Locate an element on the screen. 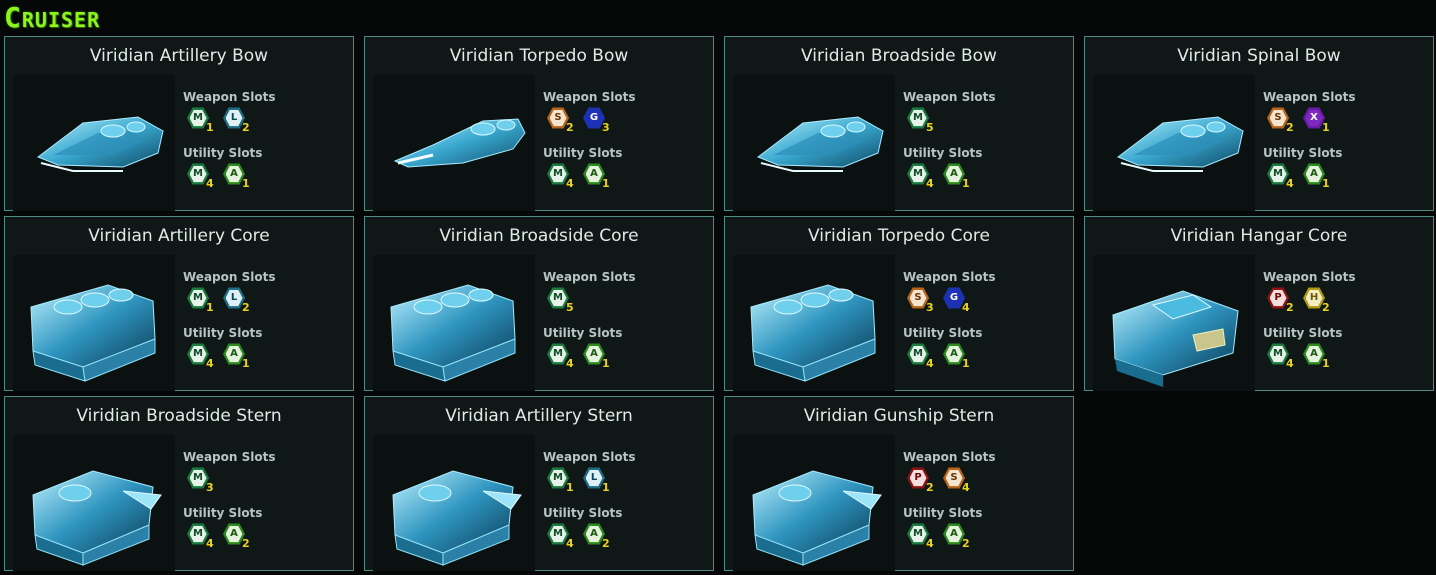 This screenshot has width=1436, height=575. weapon-slot-list: M3 is located at coordinates (265, 485).